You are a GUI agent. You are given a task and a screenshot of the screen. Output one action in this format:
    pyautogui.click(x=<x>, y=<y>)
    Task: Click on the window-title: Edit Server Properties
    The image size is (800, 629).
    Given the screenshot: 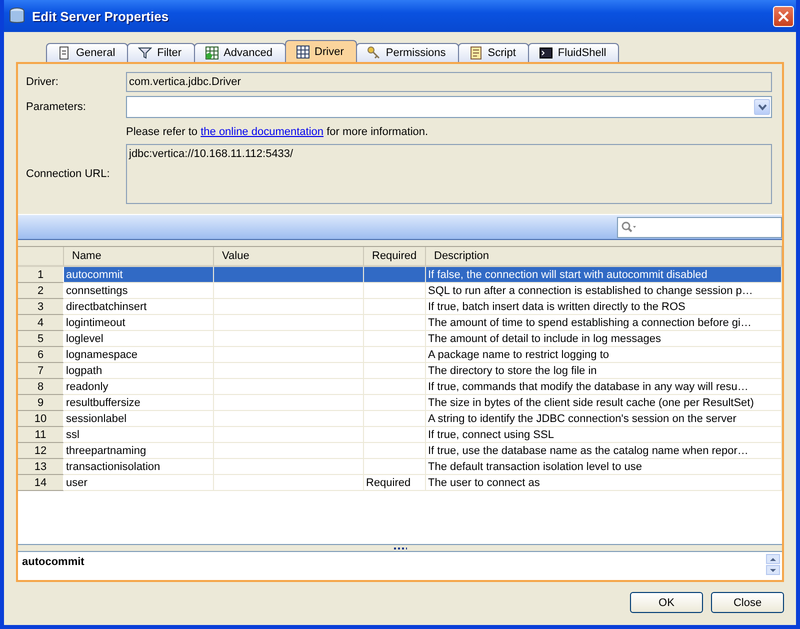 What is the action you would take?
    pyautogui.click(x=101, y=16)
    